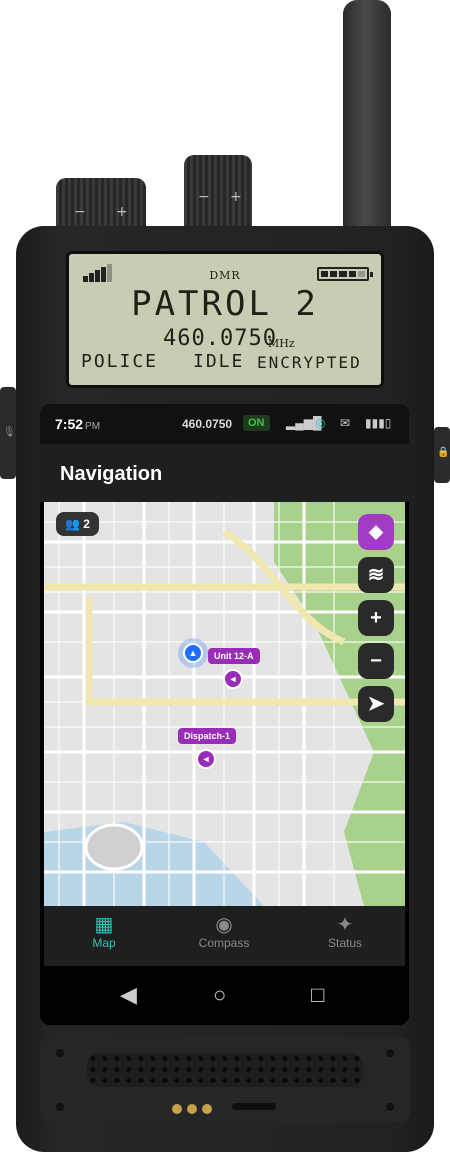 This screenshot has width=450, height=1153. Describe the element at coordinates (104, 925) in the screenshot. I see `map-icon: ▦` at that location.